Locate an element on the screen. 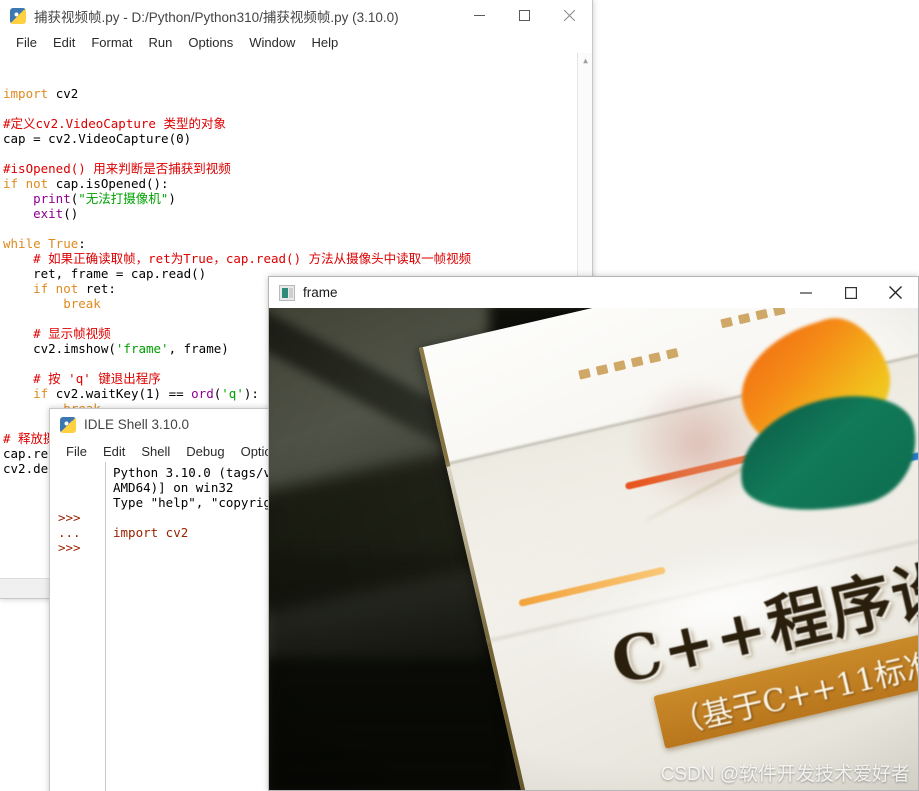 This screenshot has height=791, width=919. scroll-up-icon: ▲ is located at coordinates (585, 60).